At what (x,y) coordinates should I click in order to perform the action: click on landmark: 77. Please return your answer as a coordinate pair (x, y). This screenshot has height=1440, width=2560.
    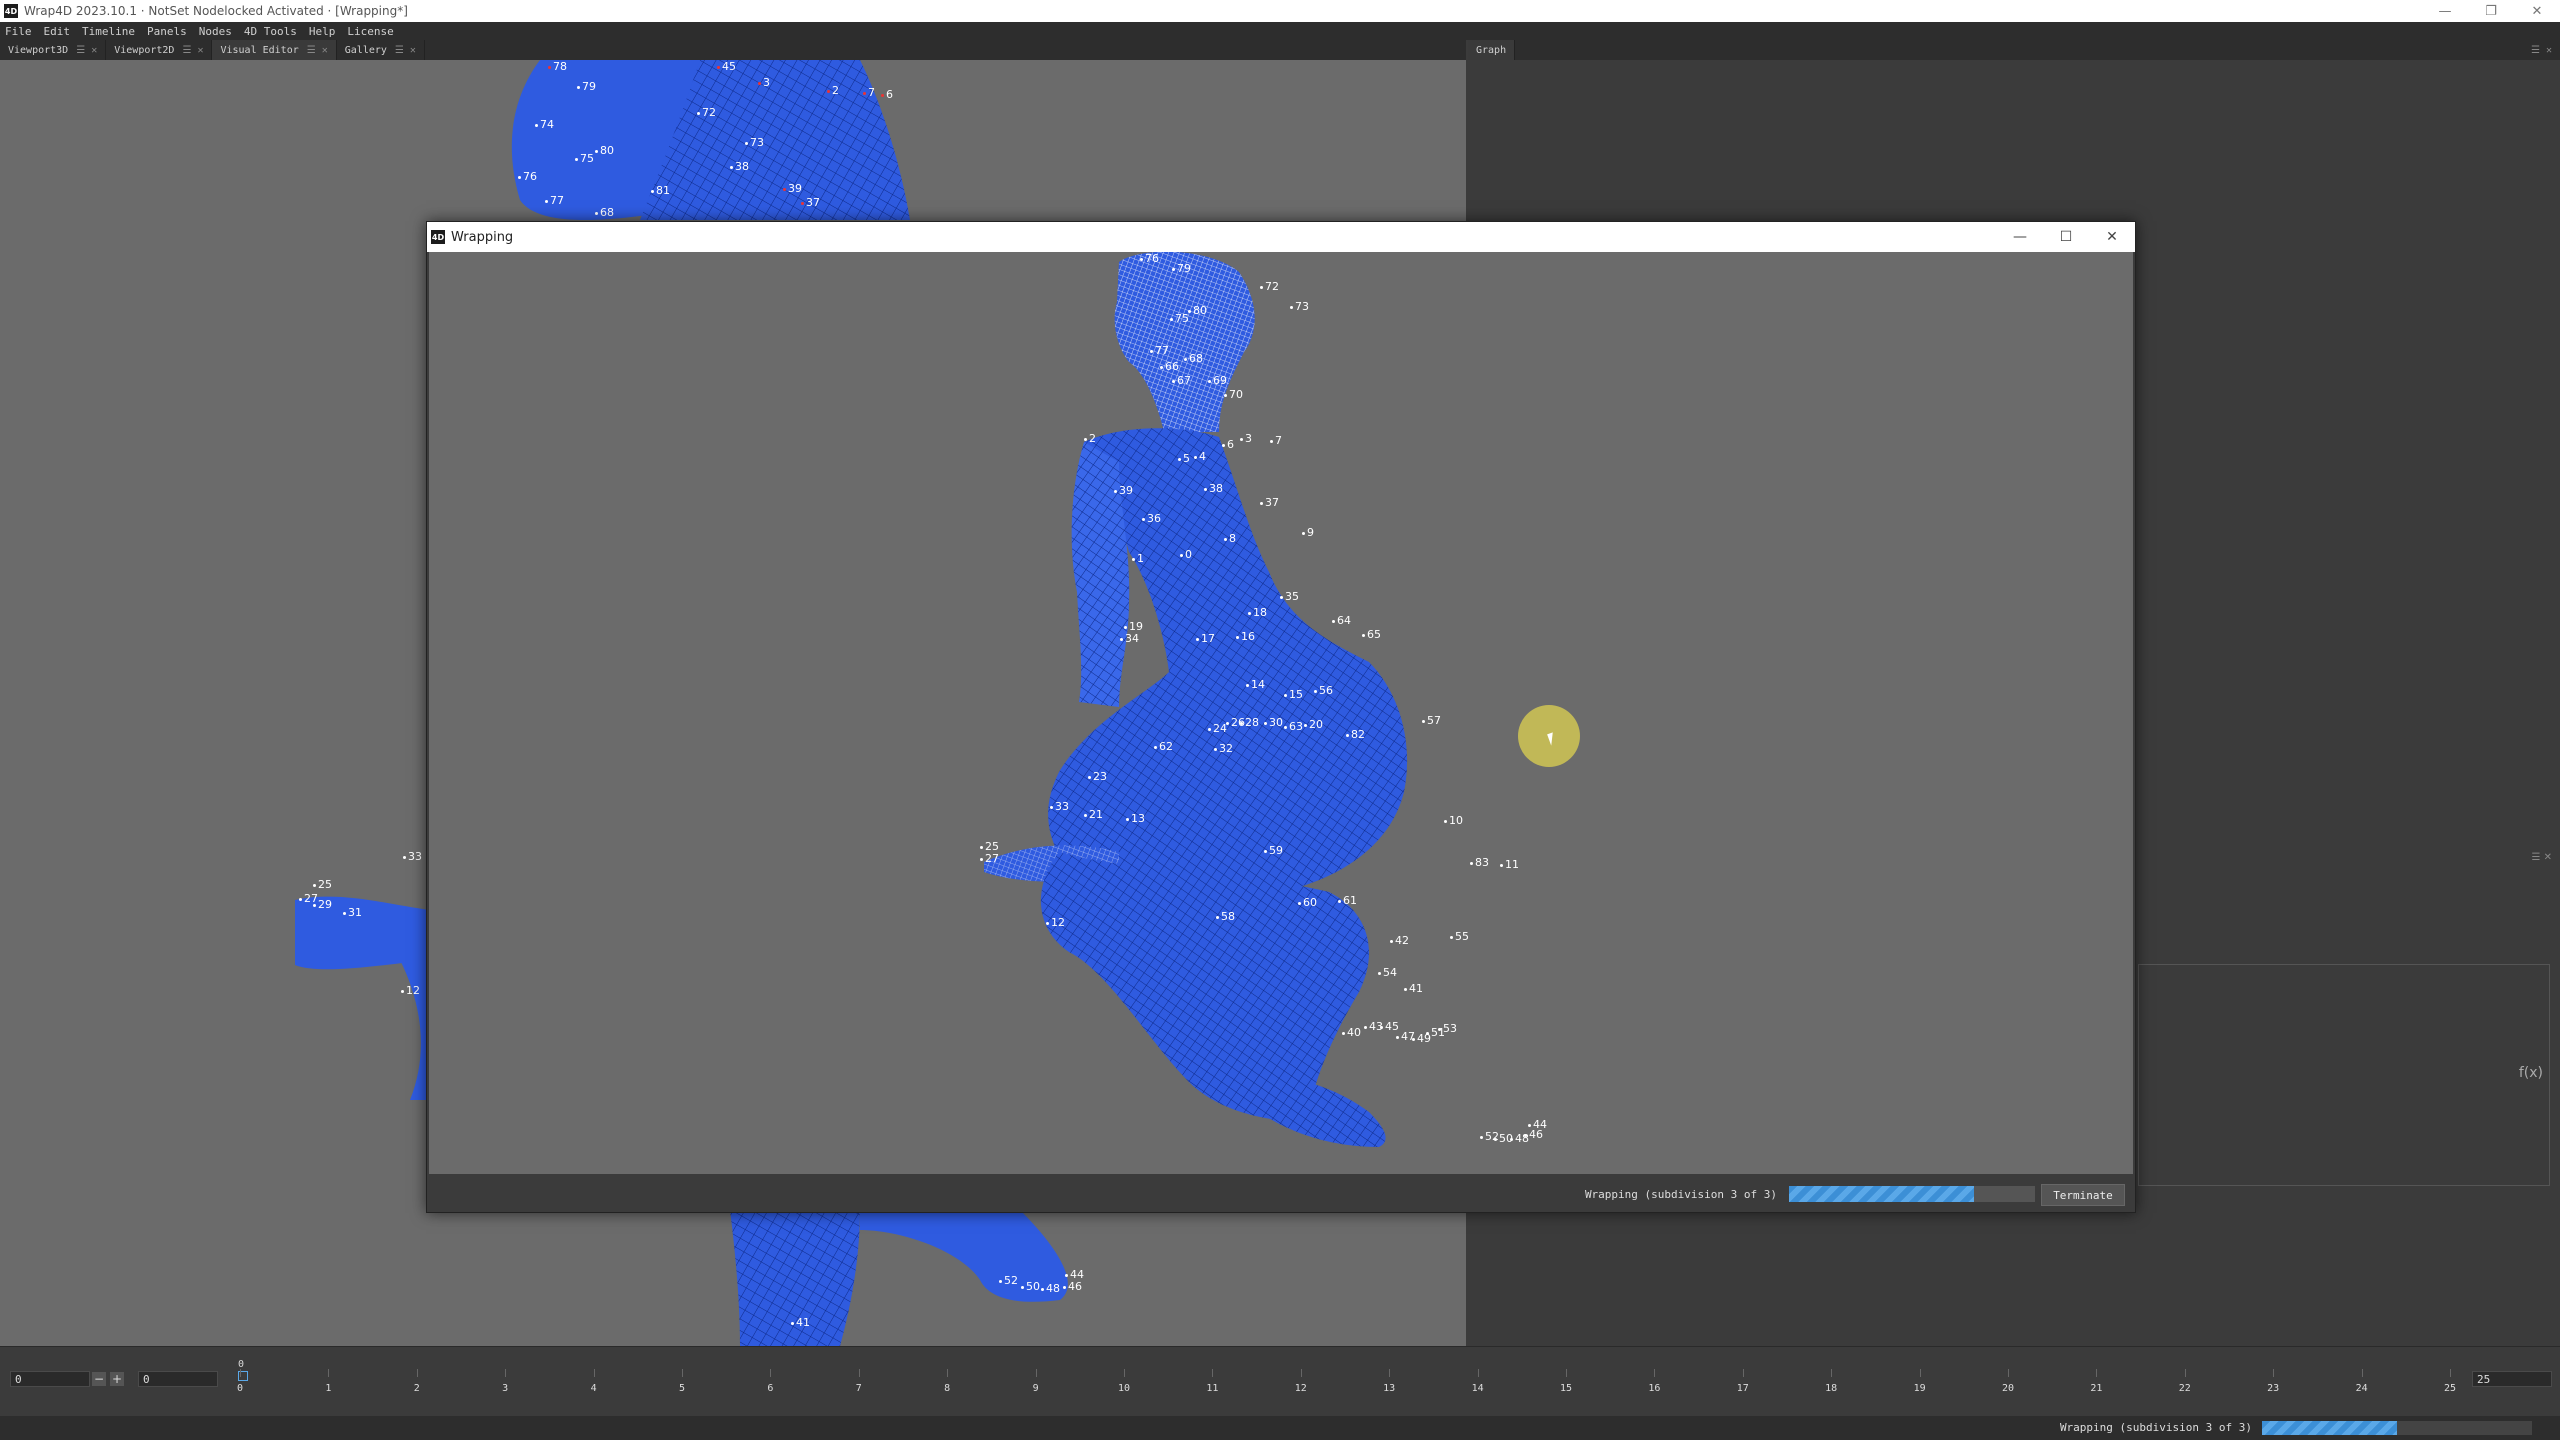
    Looking at the image, I should click on (1159, 350).